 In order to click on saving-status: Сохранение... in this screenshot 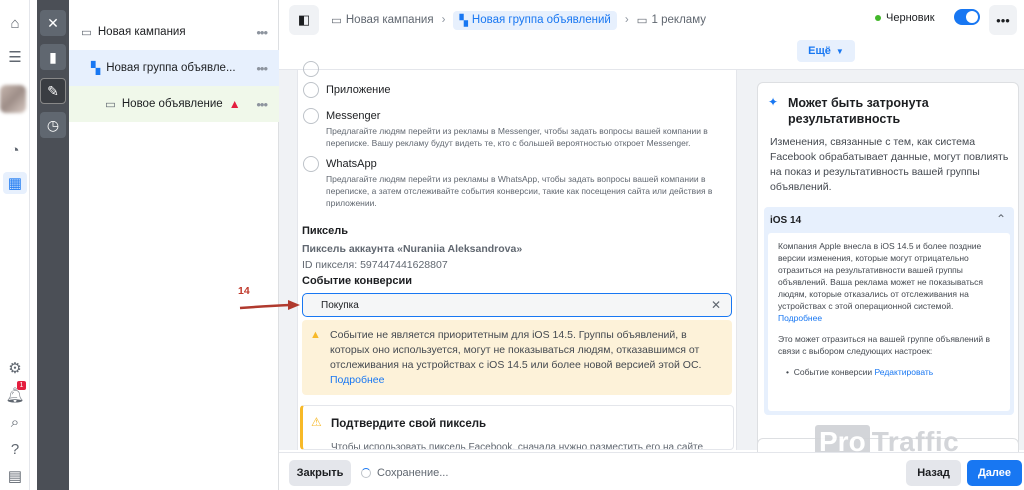, I will do `click(404, 473)`.